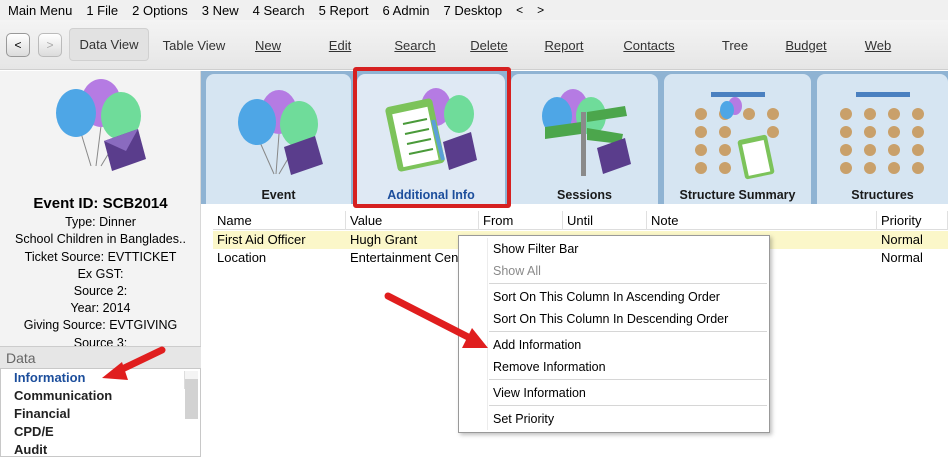 This screenshot has height=457, width=948. I want to click on ex-gst: Ex GST:, so click(100, 273).